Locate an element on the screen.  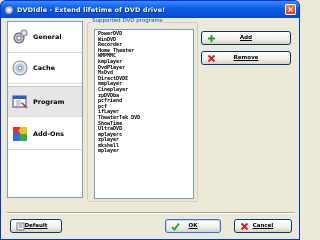
cancel-button-label: Cancel is located at coordinates (263, 226).